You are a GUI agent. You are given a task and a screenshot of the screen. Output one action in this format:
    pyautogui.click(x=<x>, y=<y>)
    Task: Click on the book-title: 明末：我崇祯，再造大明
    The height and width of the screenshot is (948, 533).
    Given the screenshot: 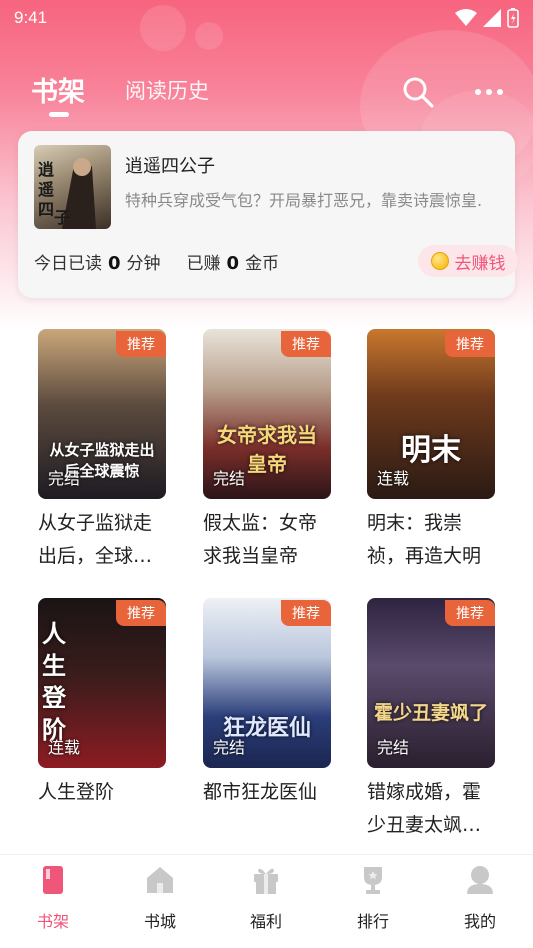 What is the action you would take?
    pyautogui.click(x=432, y=540)
    